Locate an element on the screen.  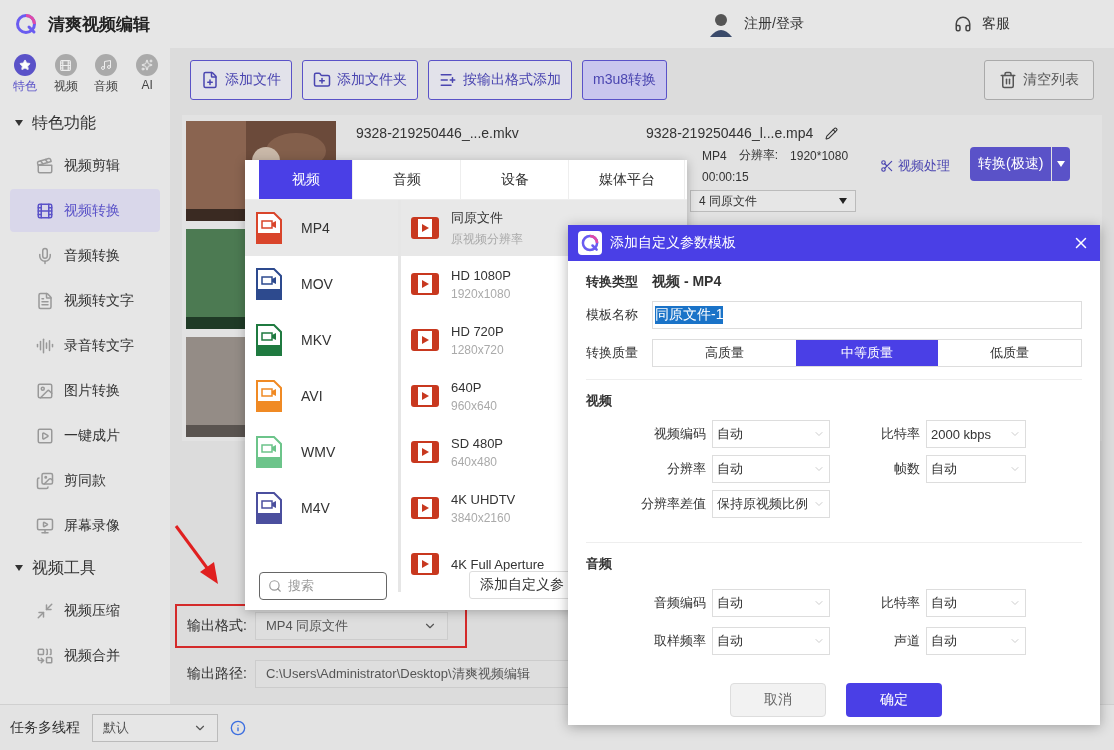
microphone-icon is located at coordinates (45, 255).